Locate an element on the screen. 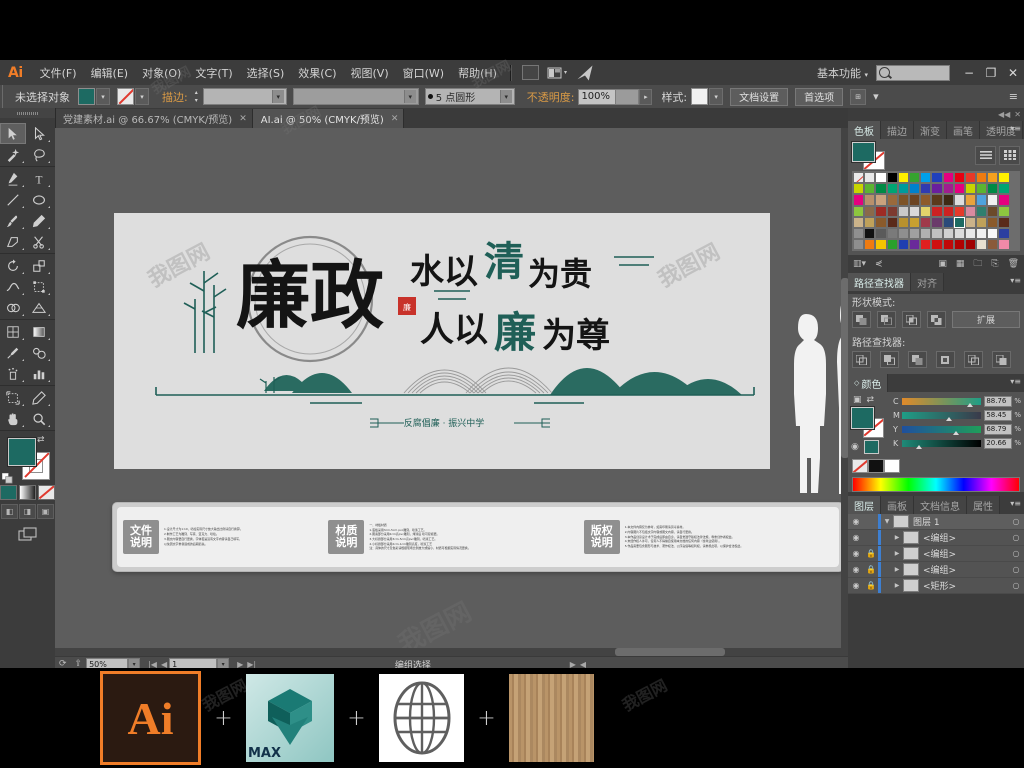 This screenshot has height=768, width=1024. none-mode-button is located at coordinates (46, 492).